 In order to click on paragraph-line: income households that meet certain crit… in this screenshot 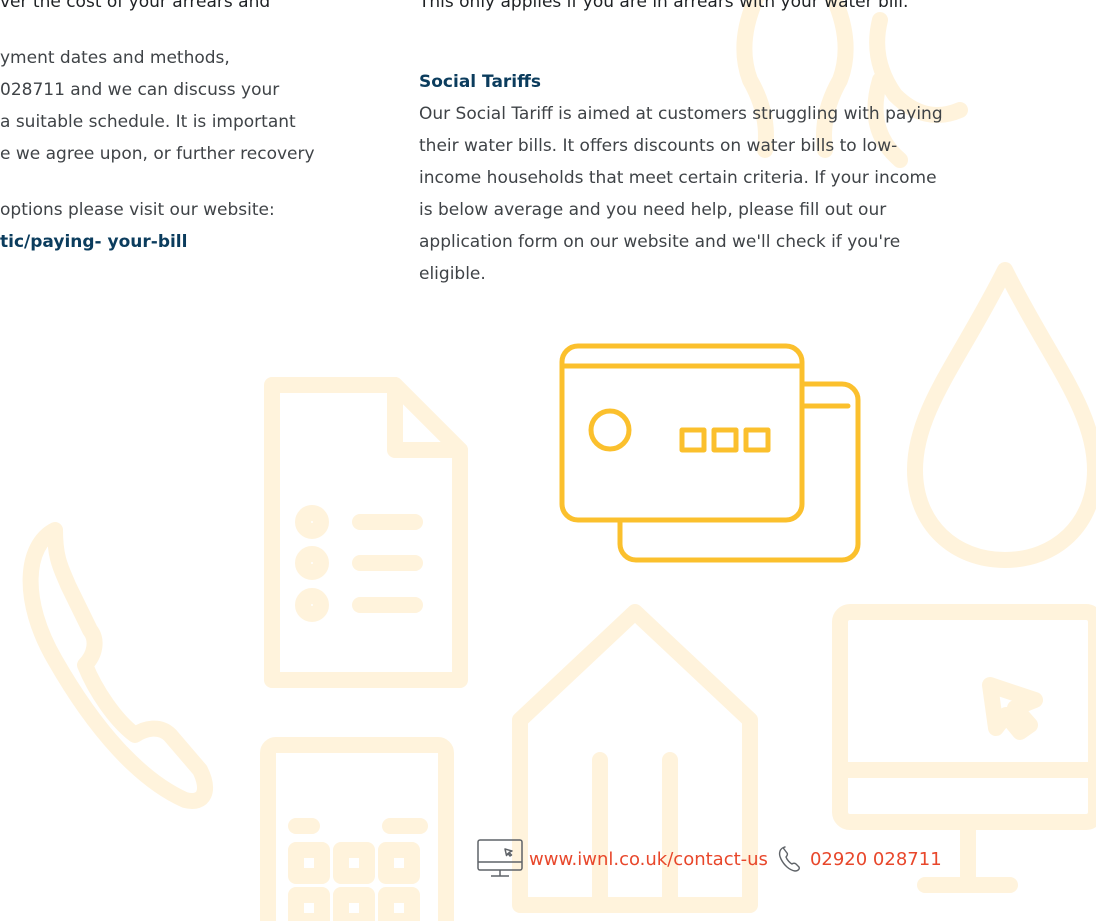, I will do `click(678, 178)`.